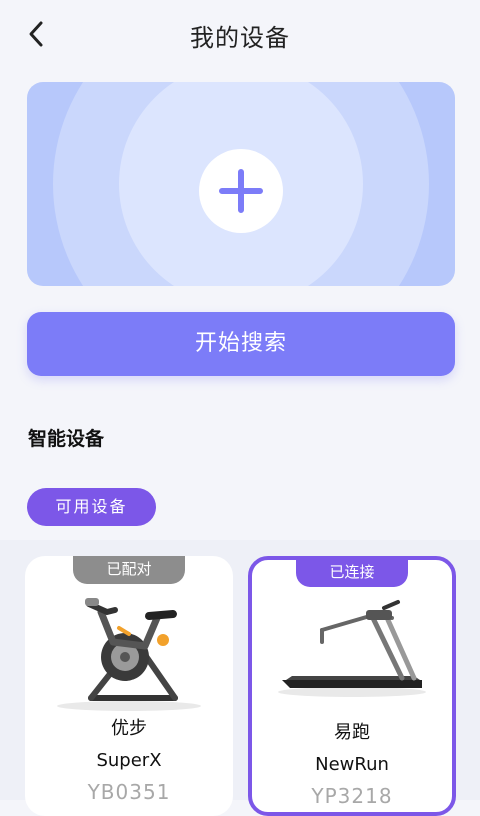  What do you see at coordinates (129, 728) in the screenshot?
I see `device-brand: 优步` at bounding box center [129, 728].